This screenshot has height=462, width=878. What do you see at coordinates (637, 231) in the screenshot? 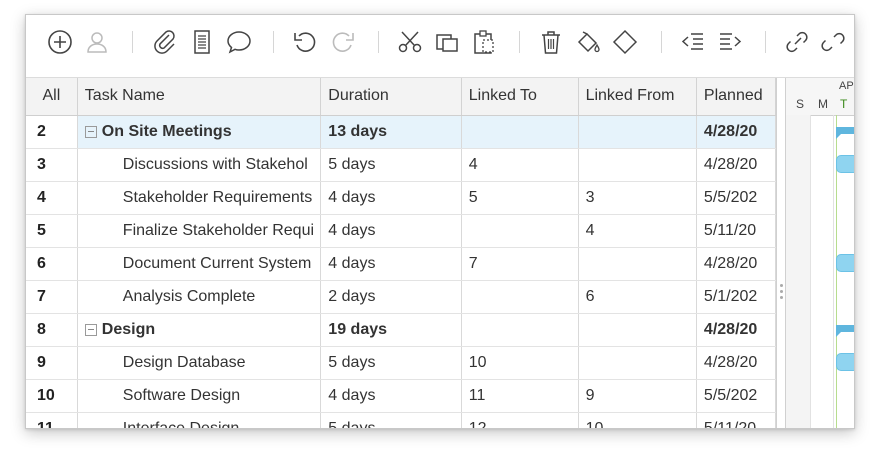
I see `linked-from-cell: 4` at bounding box center [637, 231].